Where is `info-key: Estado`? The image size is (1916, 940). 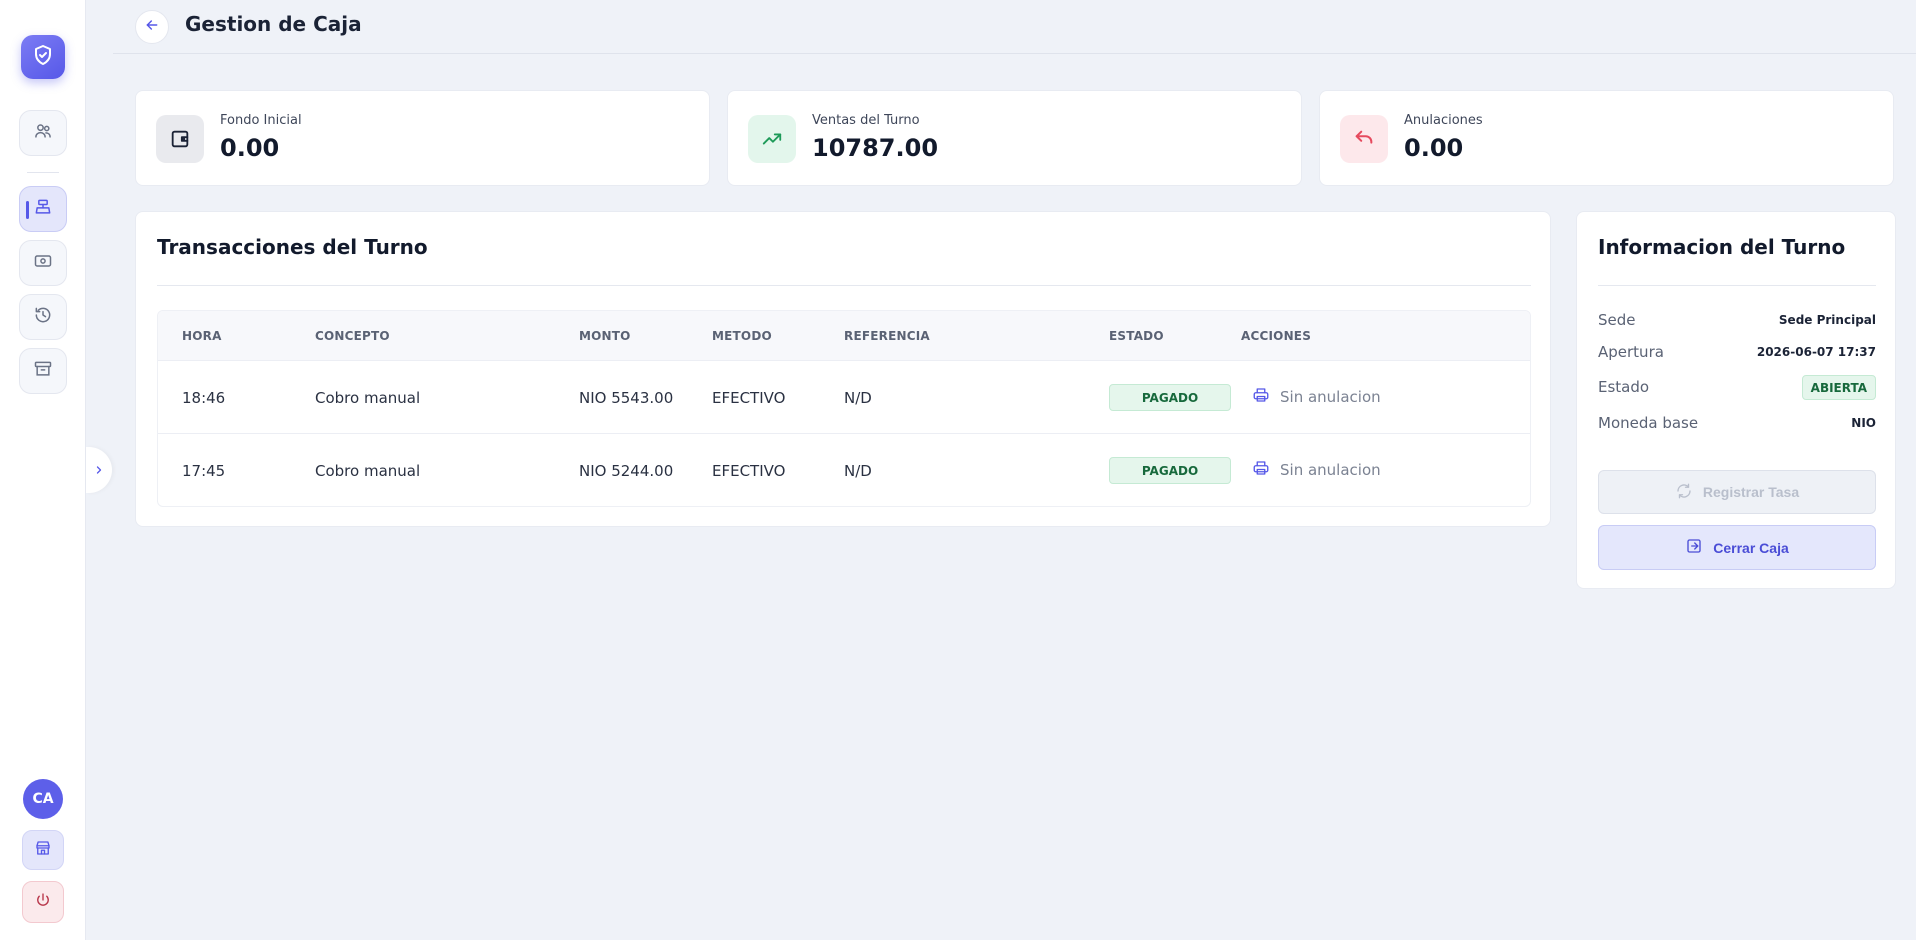 info-key: Estado is located at coordinates (1624, 387).